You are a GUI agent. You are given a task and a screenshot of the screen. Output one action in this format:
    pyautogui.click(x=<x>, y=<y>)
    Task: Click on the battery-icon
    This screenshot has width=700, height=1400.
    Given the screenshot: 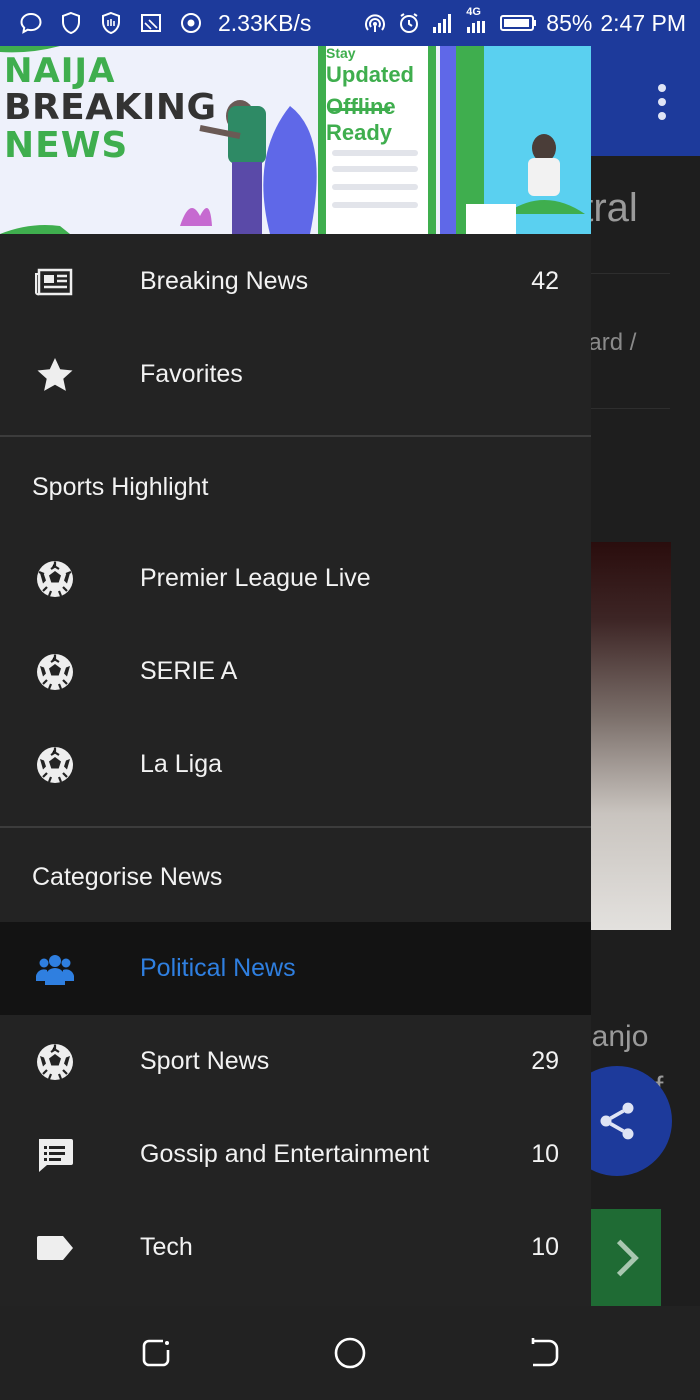 What is the action you would take?
    pyautogui.click(x=518, y=23)
    